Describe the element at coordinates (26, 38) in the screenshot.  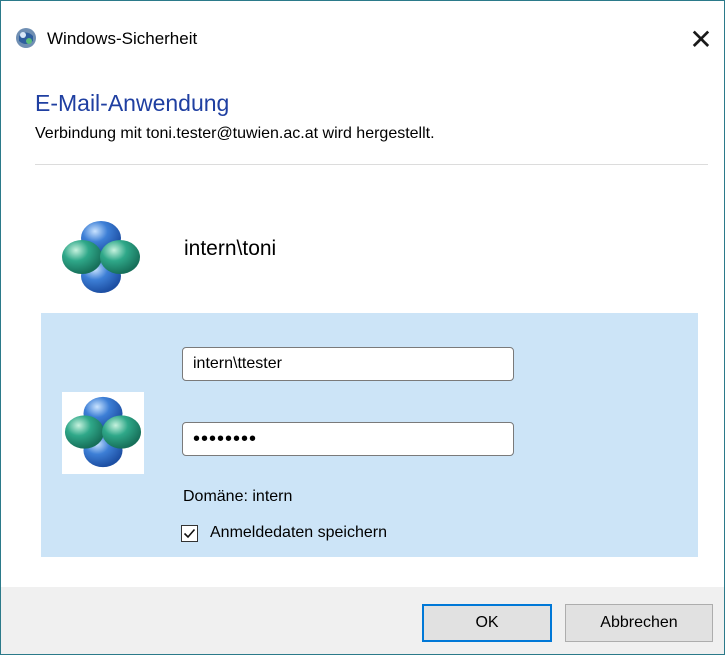
I see `security-shield-icon` at that location.